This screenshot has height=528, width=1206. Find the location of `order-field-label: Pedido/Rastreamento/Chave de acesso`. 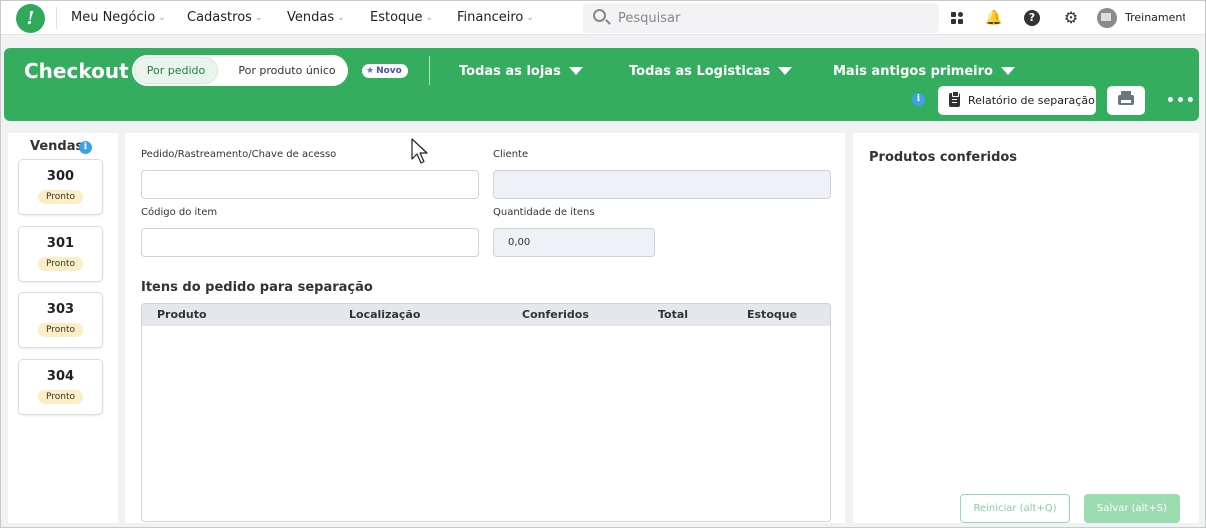

order-field-label: Pedido/Rastreamento/Chave de acesso is located at coordinates (239, 154).